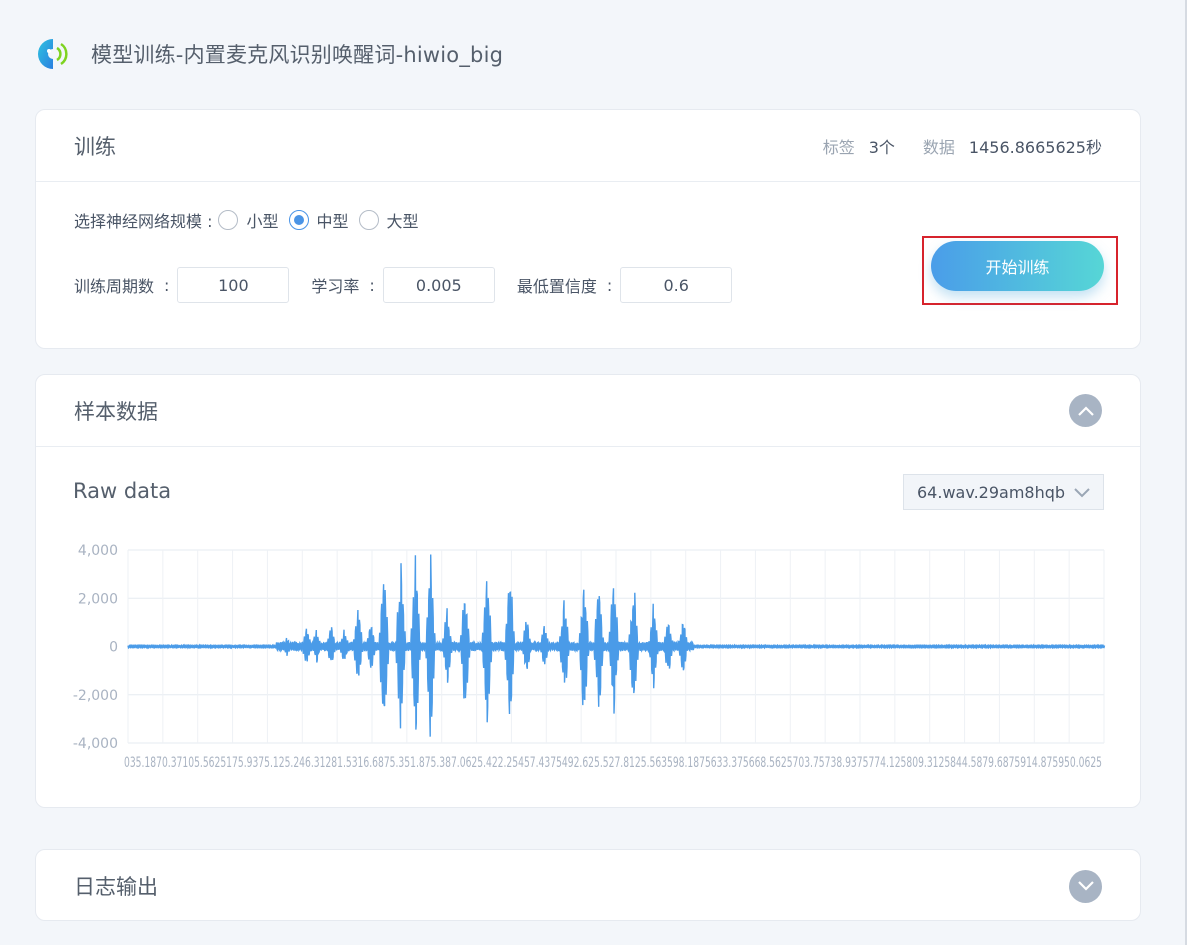 The width and height of the screenshot is (1187, 945). I want to click on sample-data-header: 样本数据, so click(588, 411).